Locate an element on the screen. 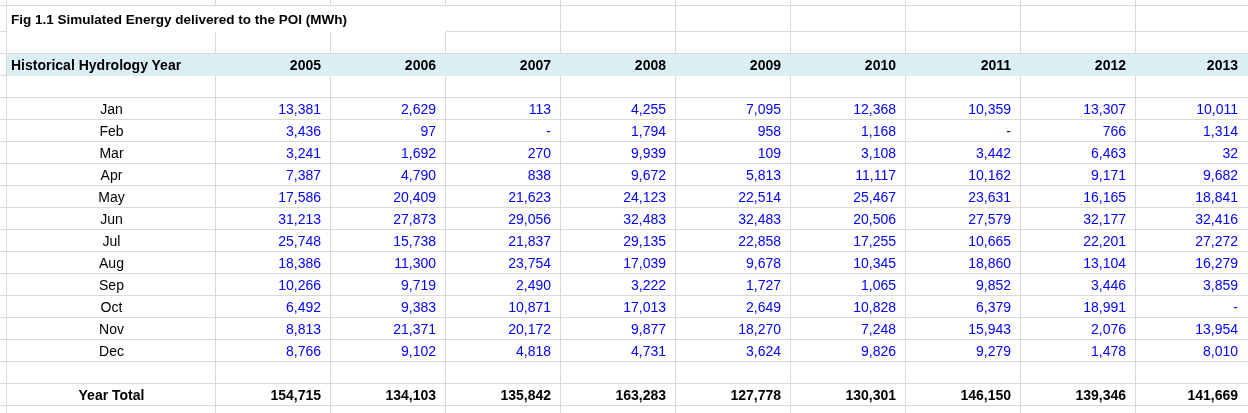 The height and width of the screenshot is (413, 1248). table-cell-text: 3,241 is located at coordinates (303, 153).